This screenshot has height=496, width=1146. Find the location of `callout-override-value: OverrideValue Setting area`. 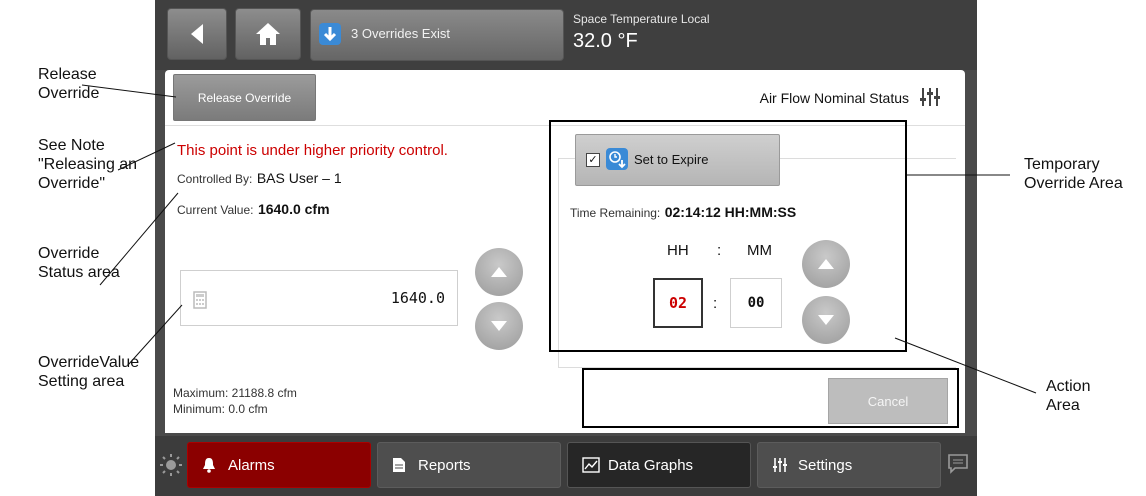

callout-override-value: OverrideValue Setting area is located at coordinates (89, 372).